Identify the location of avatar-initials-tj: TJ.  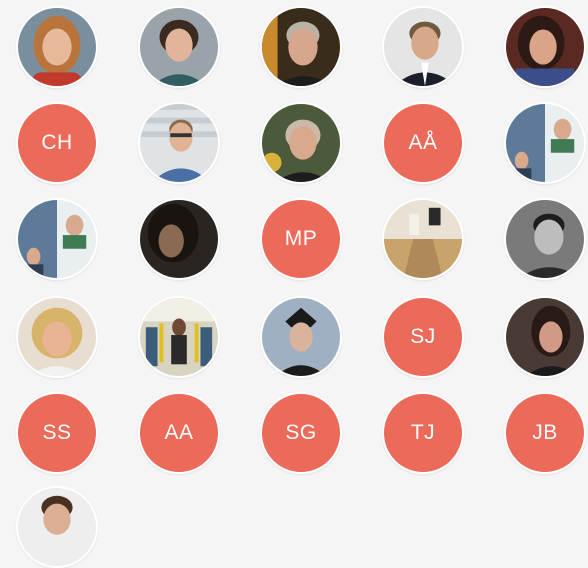
(423, 433).